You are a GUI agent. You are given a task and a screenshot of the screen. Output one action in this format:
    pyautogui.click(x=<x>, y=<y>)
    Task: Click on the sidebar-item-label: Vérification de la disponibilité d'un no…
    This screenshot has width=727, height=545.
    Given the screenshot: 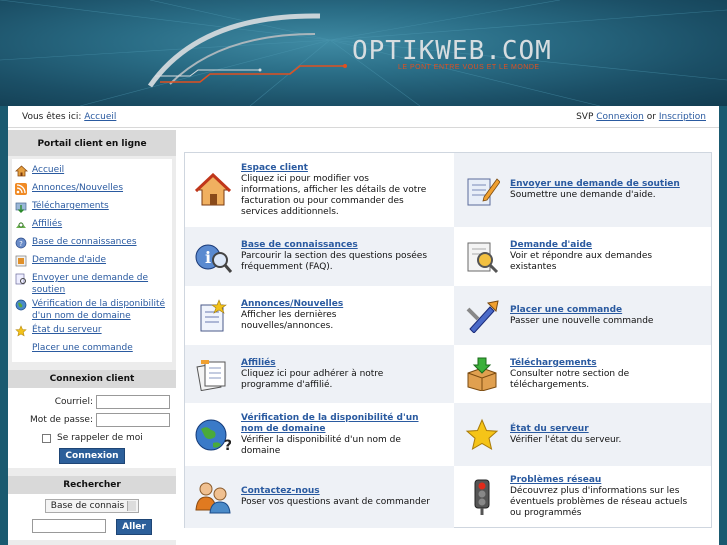 What is the action you would take?
    pyautogui.click(x=101, y=310)
    